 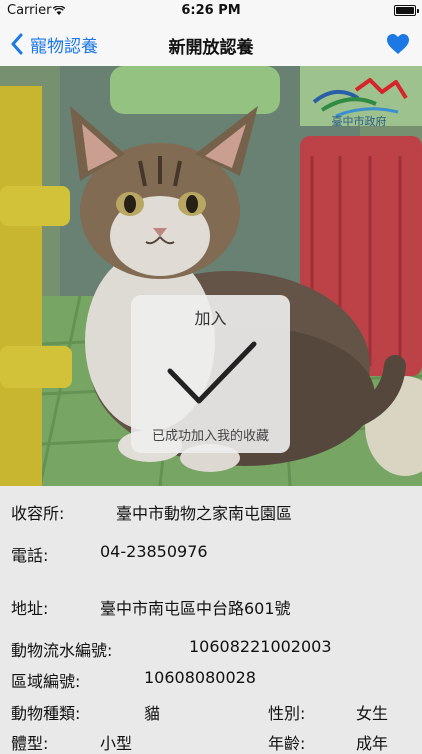 What do you see at coordinates (38, 513) in the screenshot?
I see `shelter-label: 收容所:` at bounding box center [38, 513].